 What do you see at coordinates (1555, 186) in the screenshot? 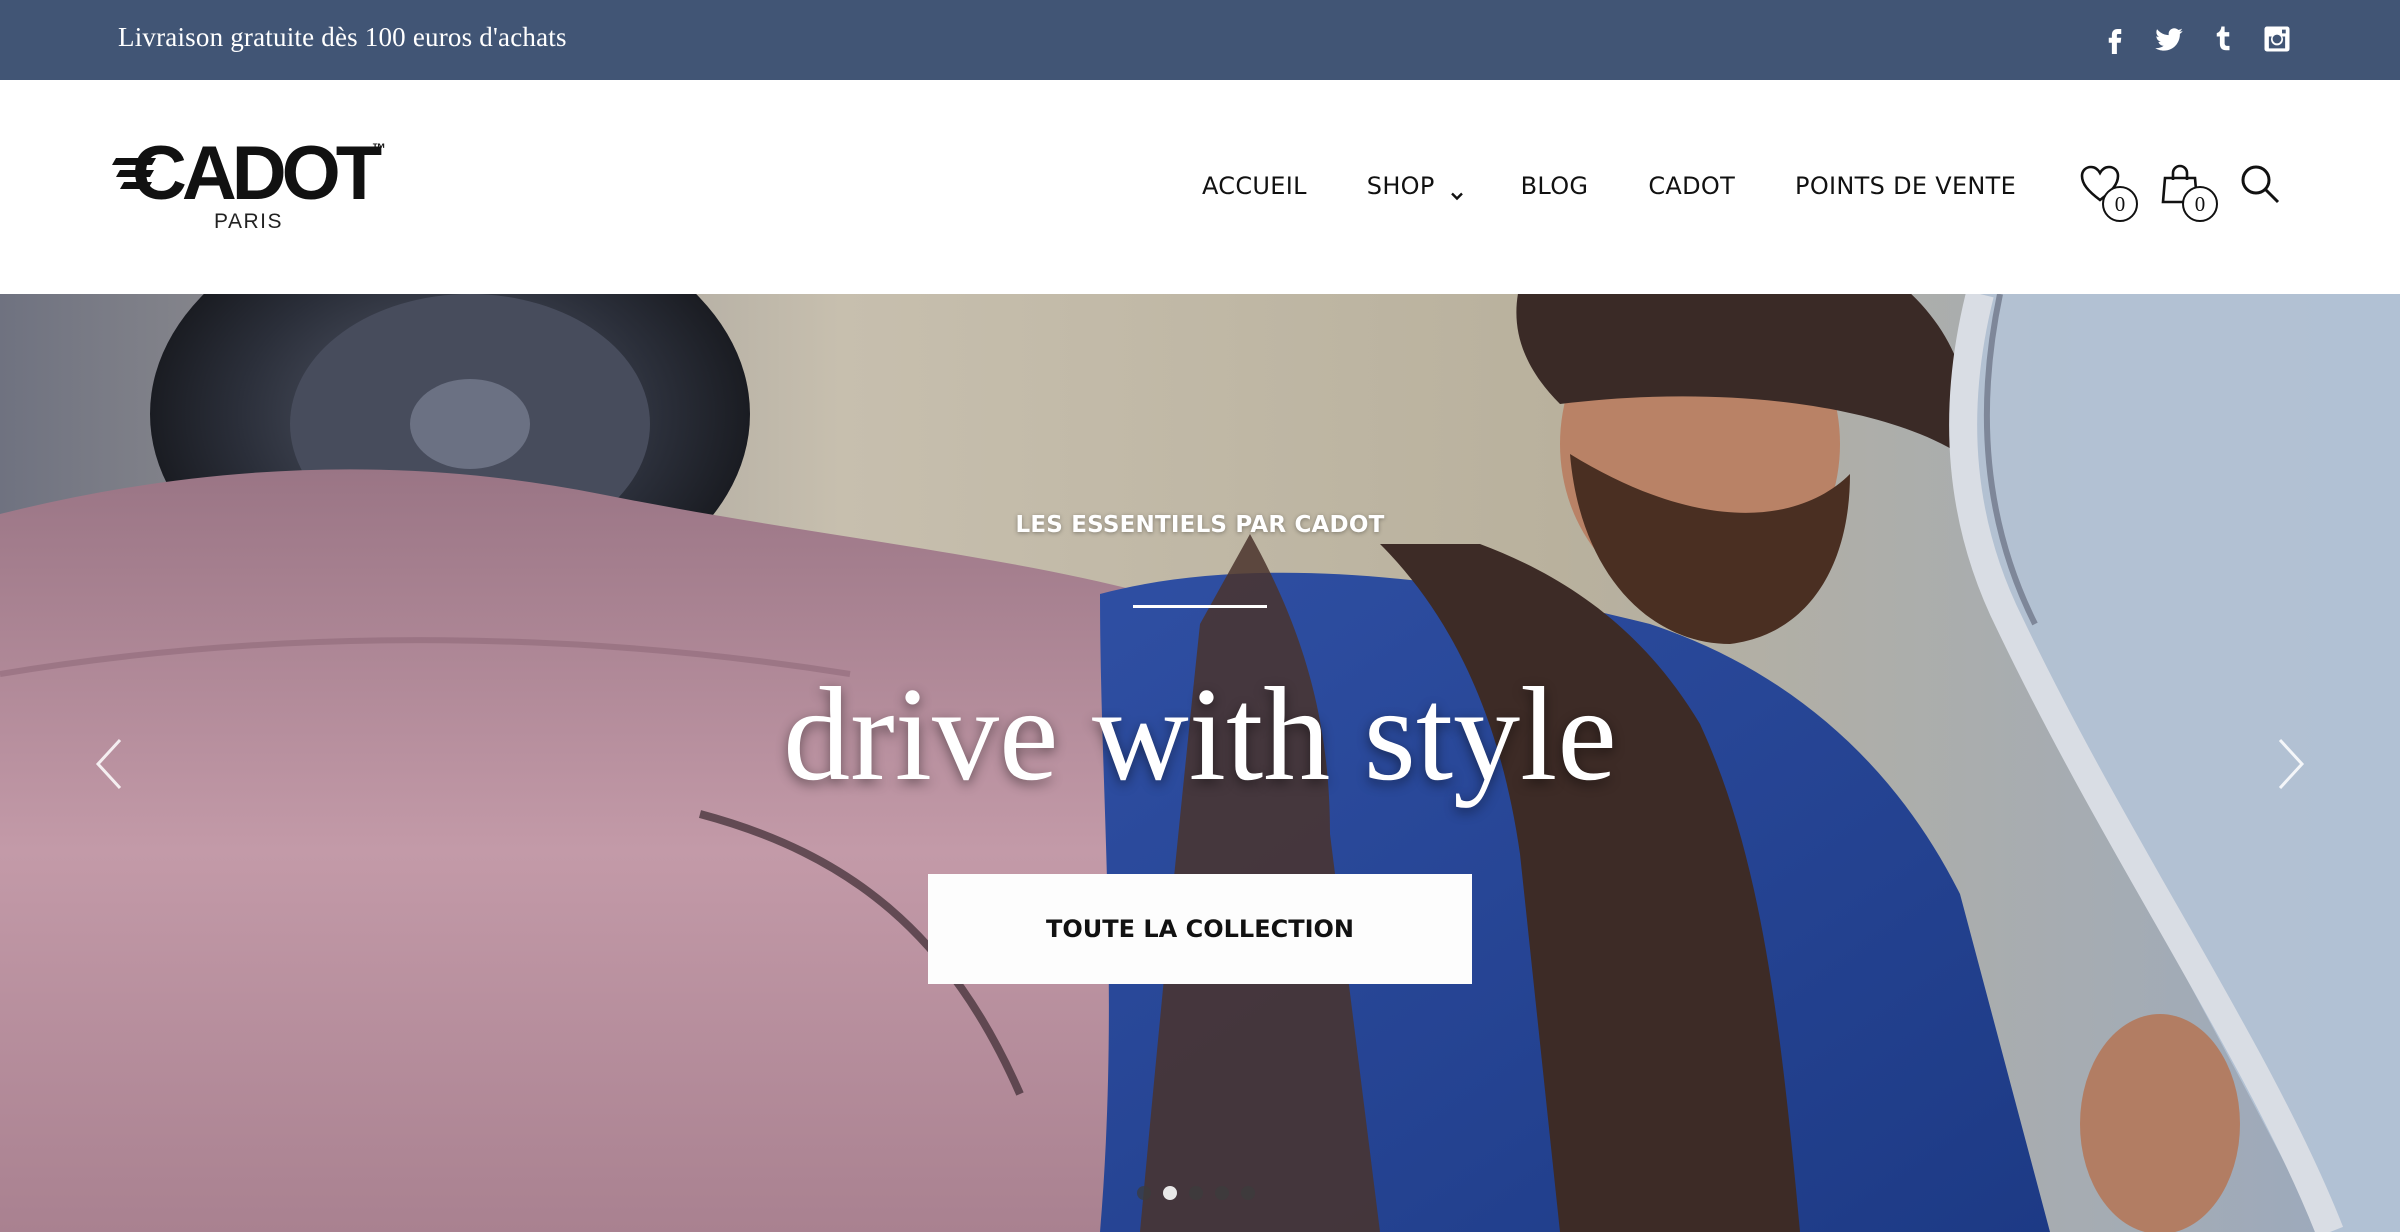
I see `nav-blog: BLOG` at bounding box center [1555, 186].